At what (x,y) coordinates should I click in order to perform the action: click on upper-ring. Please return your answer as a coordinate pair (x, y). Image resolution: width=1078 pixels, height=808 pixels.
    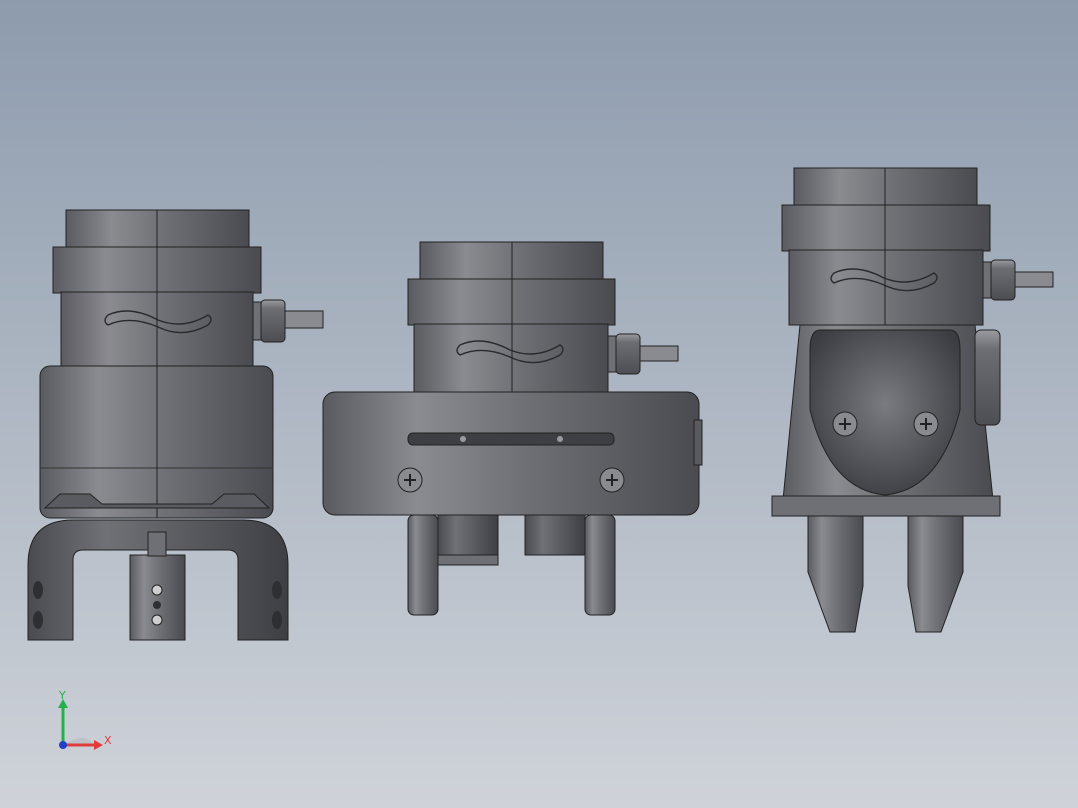
    Looking at the image, I should click on (886, 228).